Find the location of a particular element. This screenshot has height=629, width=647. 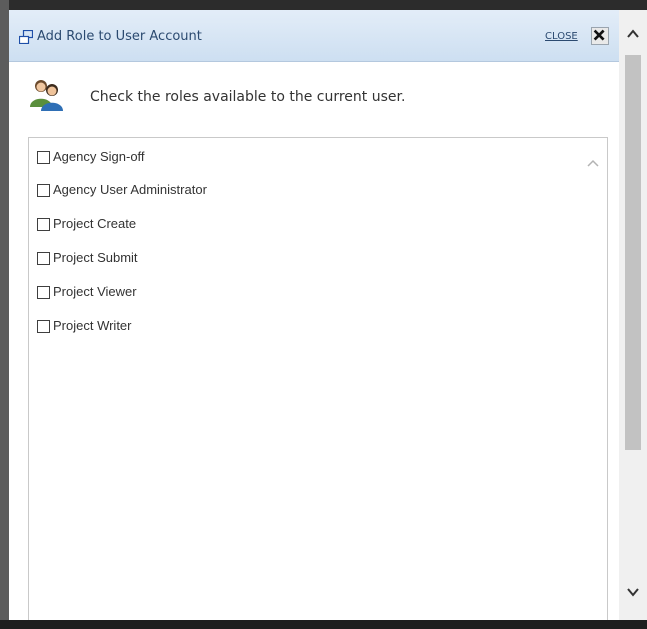

close-link: CLOSE is located at coordinates (561, 37).